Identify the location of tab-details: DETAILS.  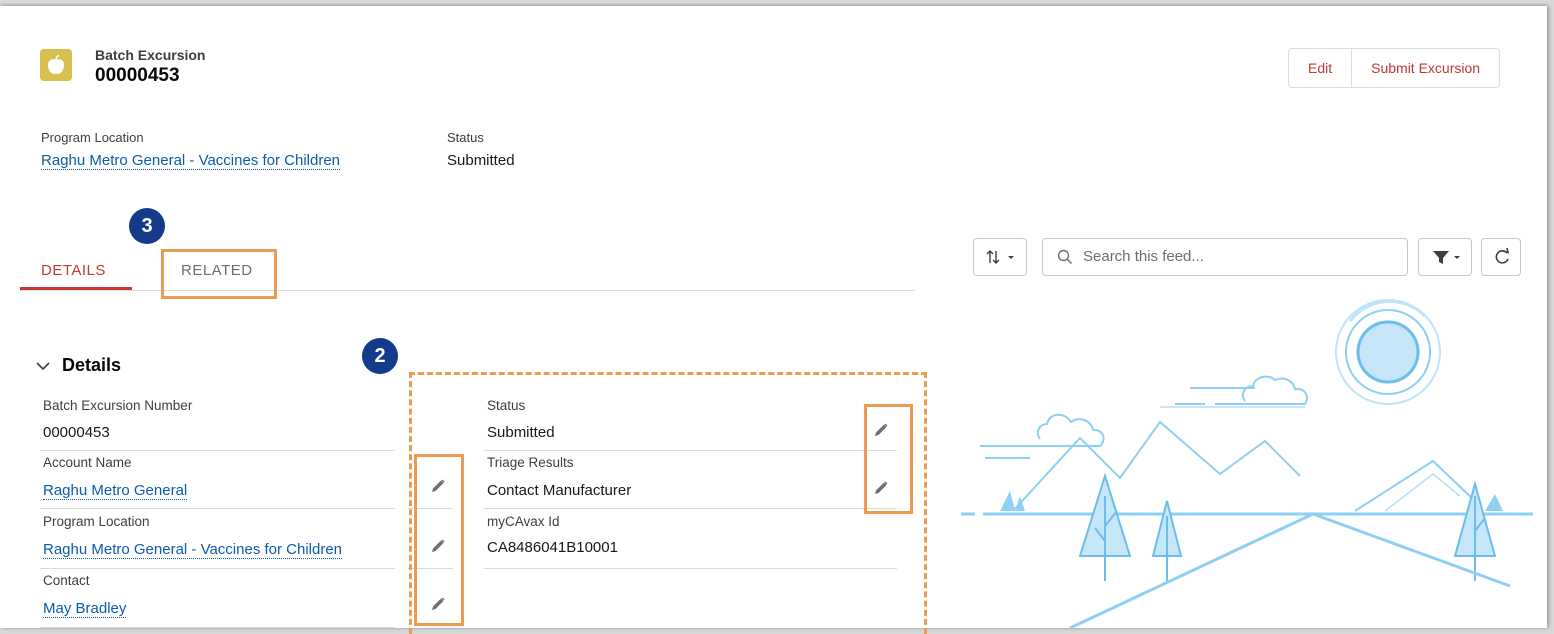
(73, 270).